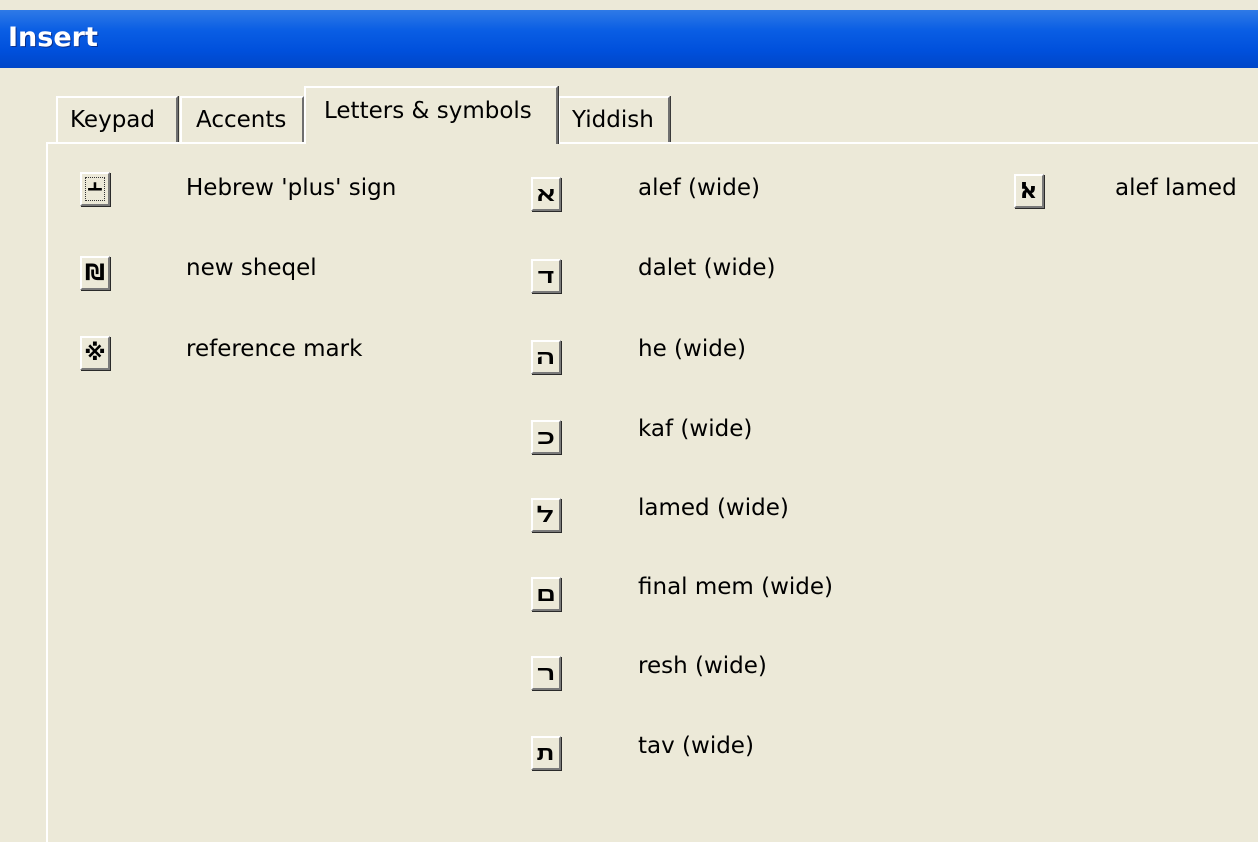 Image resolution: width=1258 pixels, height=842 pixels. What do you see at coordinates (707, 268) in the screenshot?
I see `dalet-wide-label: dalet (wide)` at bounding box center [707, 268].